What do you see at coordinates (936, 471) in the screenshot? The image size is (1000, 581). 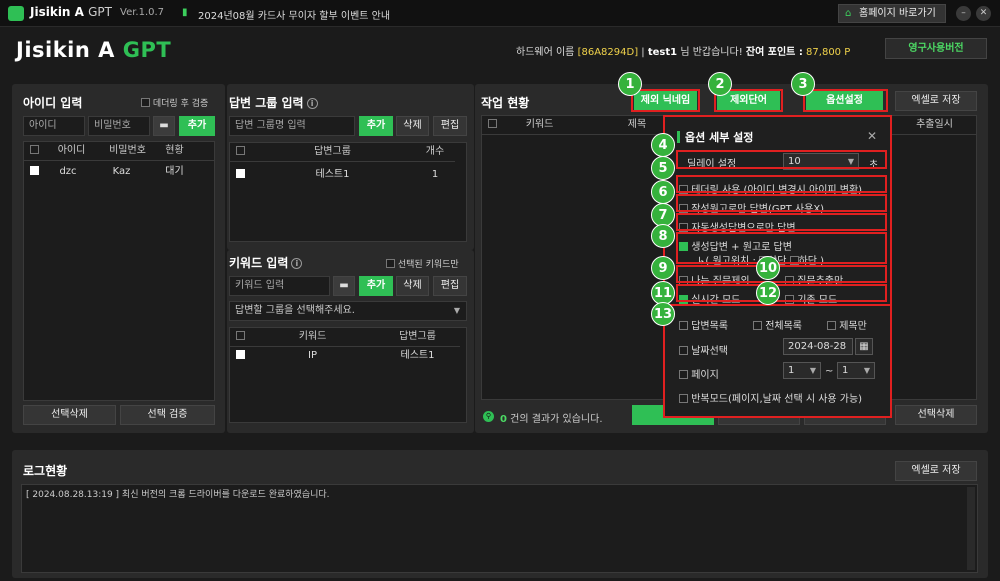 I see `log-excel-save-button: 엑셀로 저장` at bounding box center [936, 471].